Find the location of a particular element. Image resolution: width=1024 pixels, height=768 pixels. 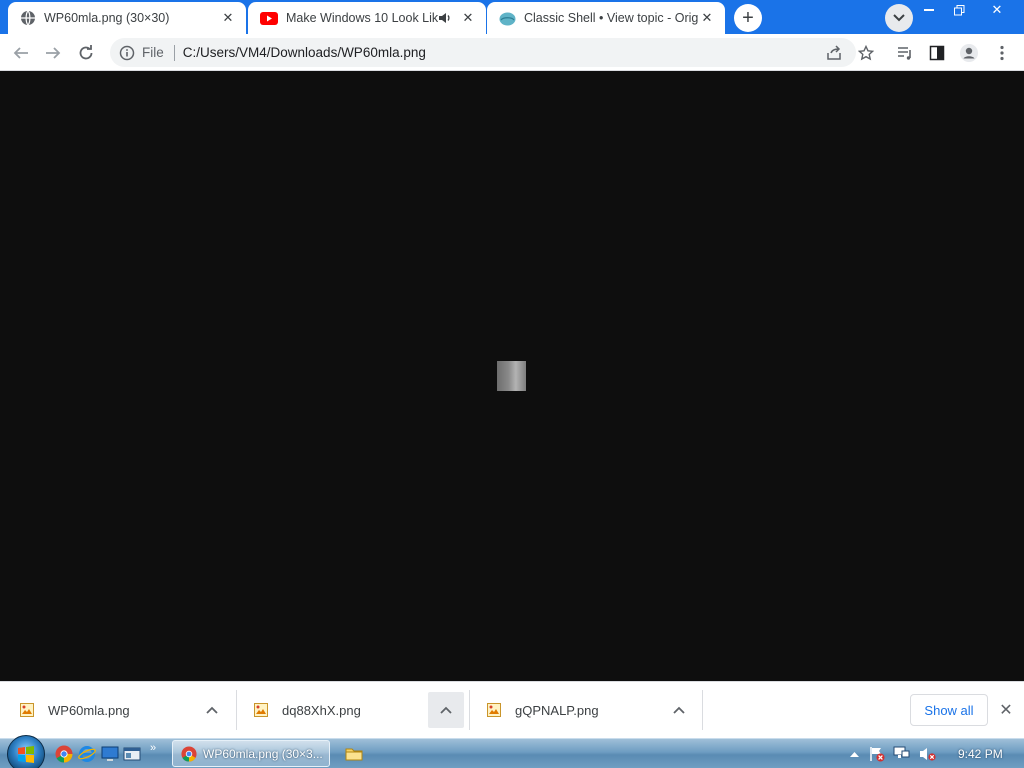

minimize-button is located at coordinates (929, 10).